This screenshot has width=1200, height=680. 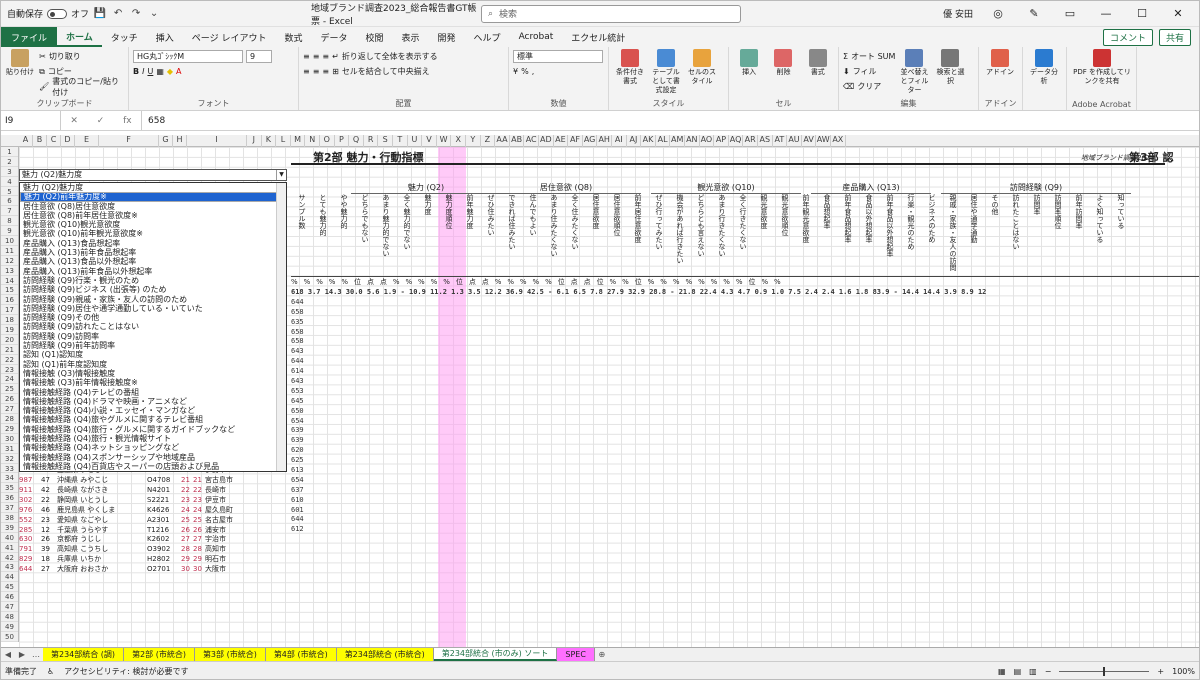 What do you see at coordinates (9, 409) in the screenshot?
I see `row-header: 27` at bounding box center [9, 409].